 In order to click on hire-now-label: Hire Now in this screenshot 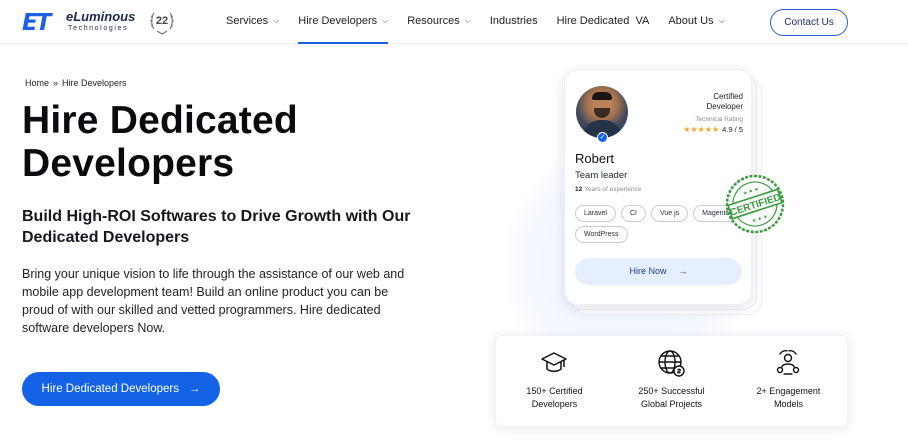, I will do `click(648, 271)`.